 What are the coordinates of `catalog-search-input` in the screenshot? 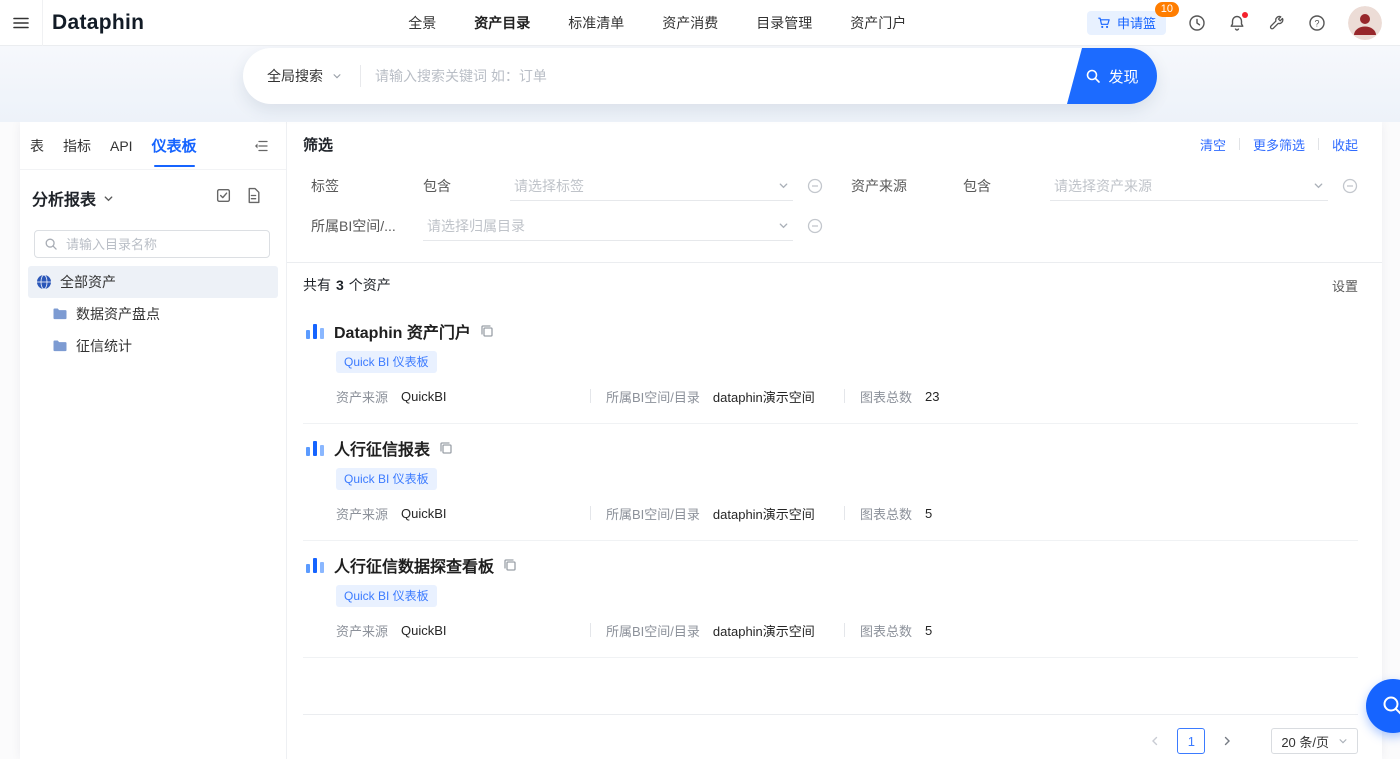 It's located at (163, 244).